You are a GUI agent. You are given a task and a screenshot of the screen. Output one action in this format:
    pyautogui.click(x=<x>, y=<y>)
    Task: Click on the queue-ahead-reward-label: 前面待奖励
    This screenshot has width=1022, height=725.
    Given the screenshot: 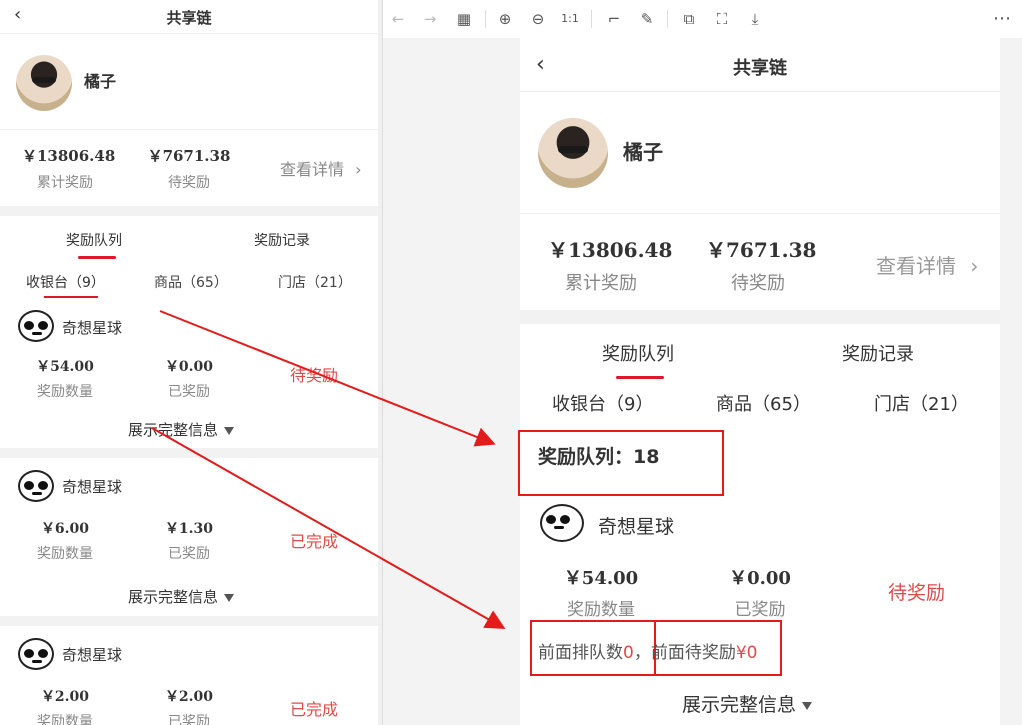 What is the action you would take?
    pyautogui.click(x=693, y=653)
    